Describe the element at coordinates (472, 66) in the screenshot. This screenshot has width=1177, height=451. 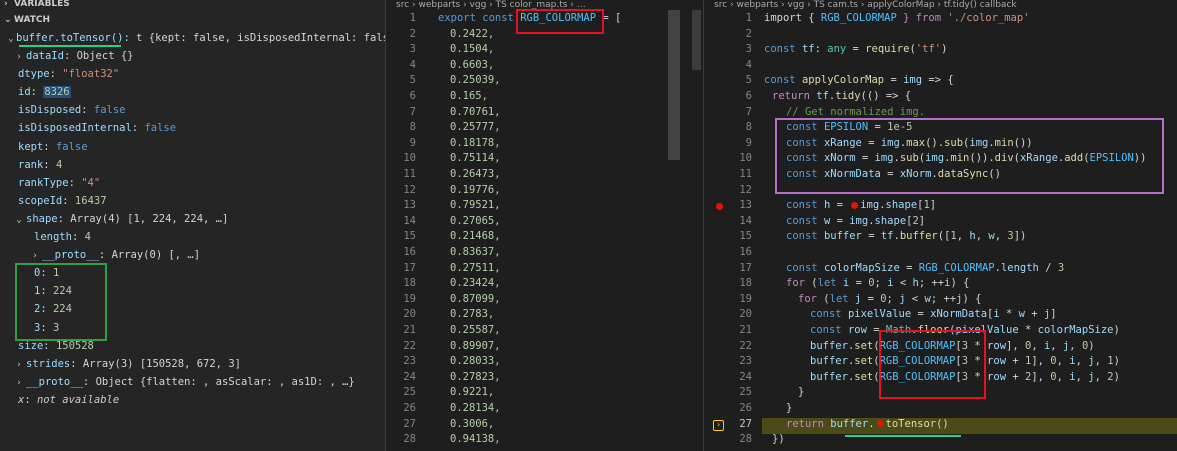
I see `array-value: 0.6603,` at that location.